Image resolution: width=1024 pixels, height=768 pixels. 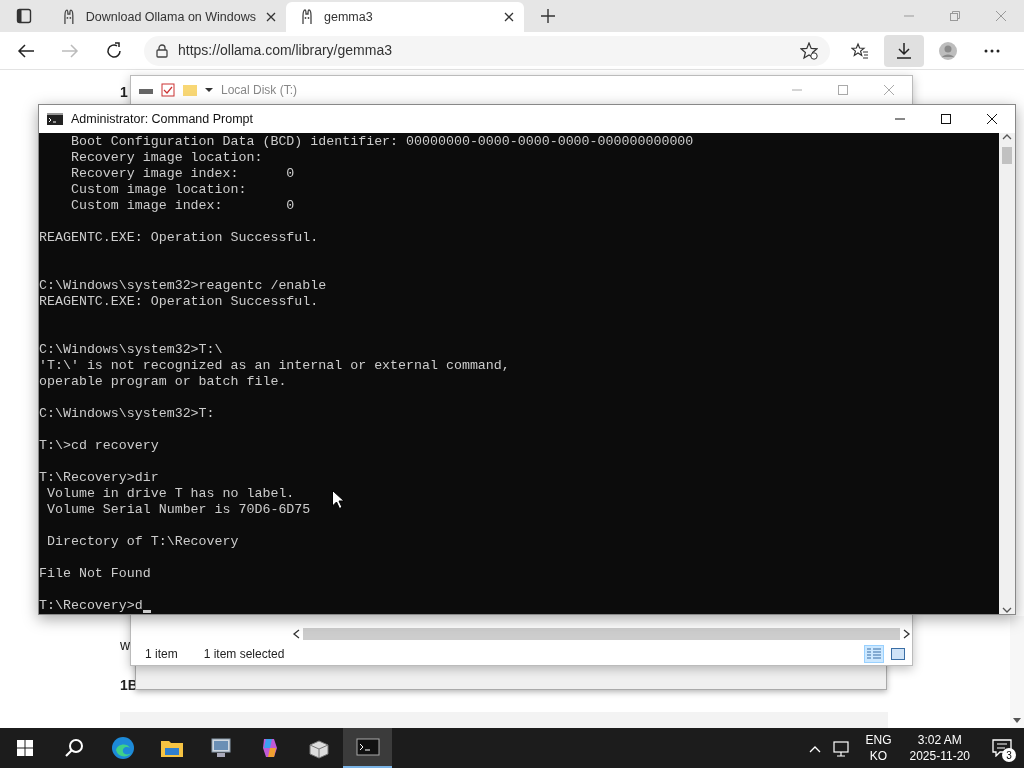 I want to click on new-tab-icon, so click(x=548, y=16).